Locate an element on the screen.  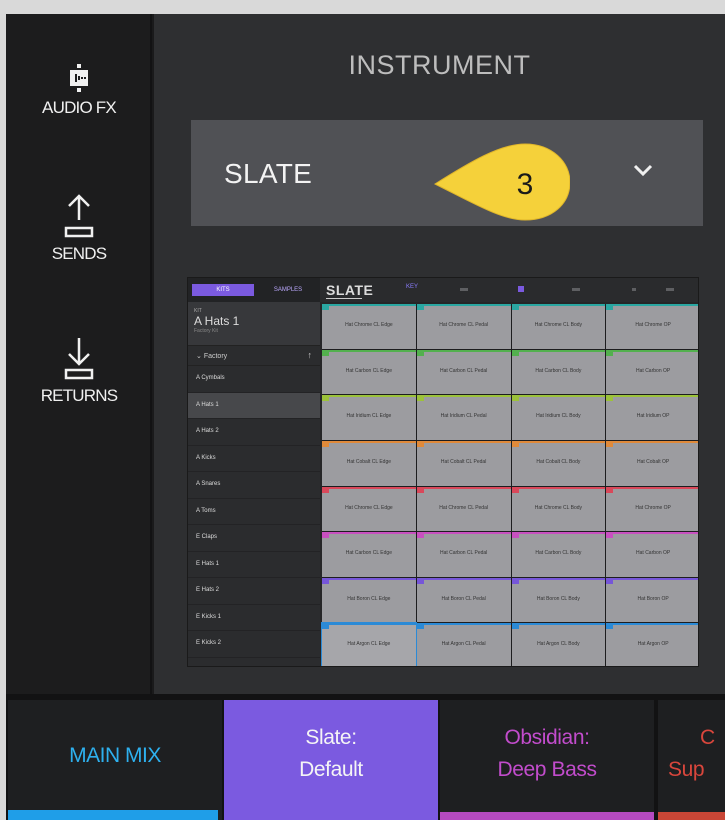
preview-pad-name: Hat Chrome CL Body is located at coordinates (558, 507).